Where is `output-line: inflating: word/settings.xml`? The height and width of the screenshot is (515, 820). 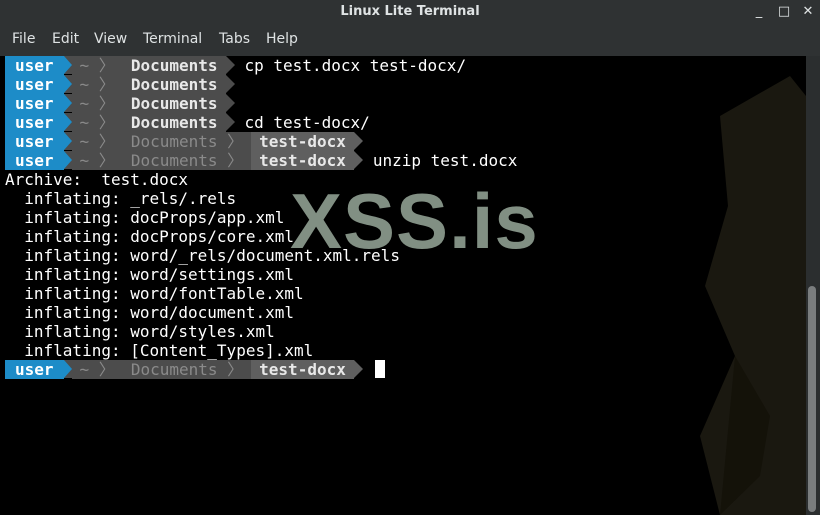
output-line: inflating: word/settings.xml is located at coordinates (149, 274).